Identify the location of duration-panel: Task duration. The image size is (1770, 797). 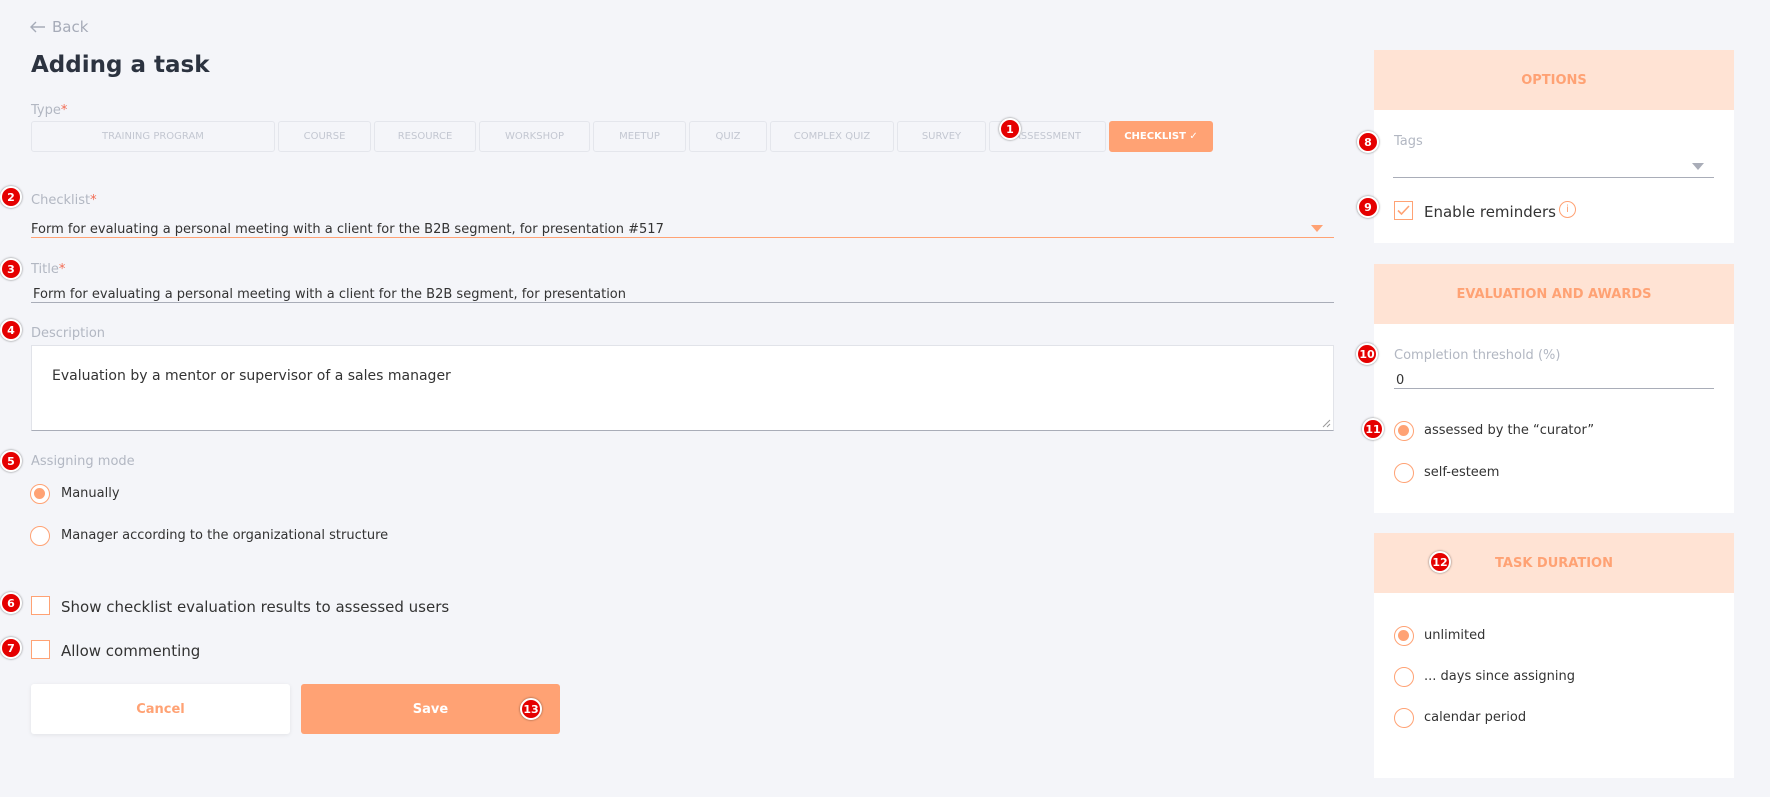
(1554, 655).